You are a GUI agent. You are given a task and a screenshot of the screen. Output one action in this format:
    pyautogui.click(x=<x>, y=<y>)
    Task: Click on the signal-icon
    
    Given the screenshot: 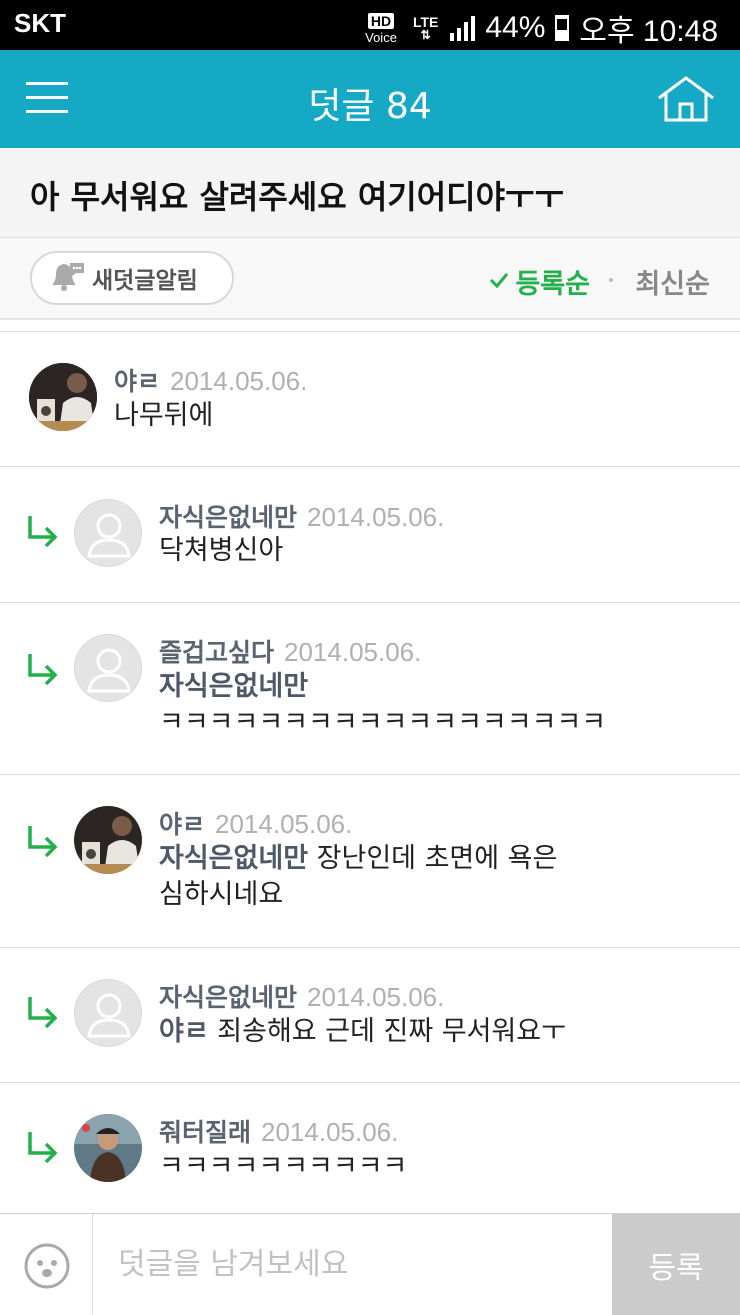 What is the action you would take?
    pyautogui.click(x=463, y=28)
    